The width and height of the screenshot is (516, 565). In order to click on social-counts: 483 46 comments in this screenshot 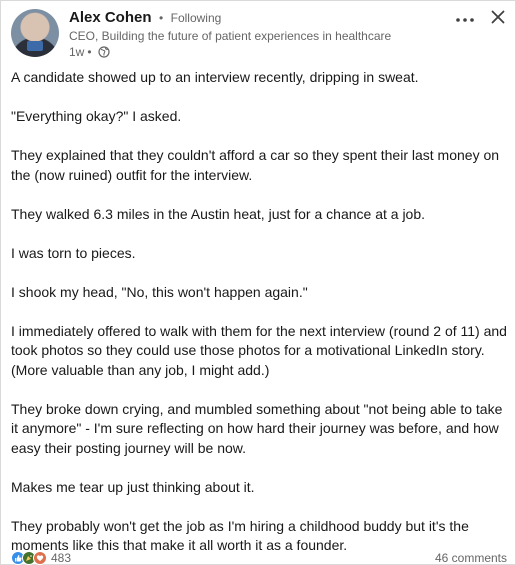, I will do `click(259, 557)`.